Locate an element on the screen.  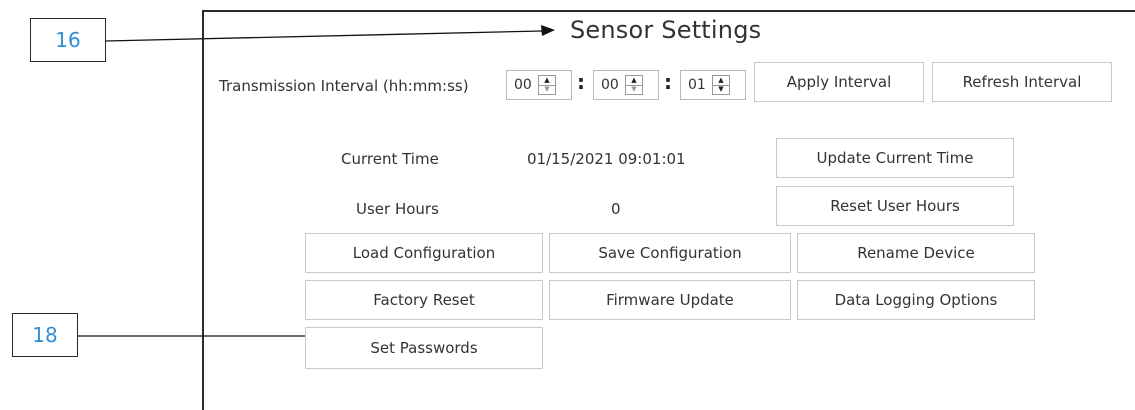
load-configuration-button: Load Configuration is located at coordinates (424, 253).